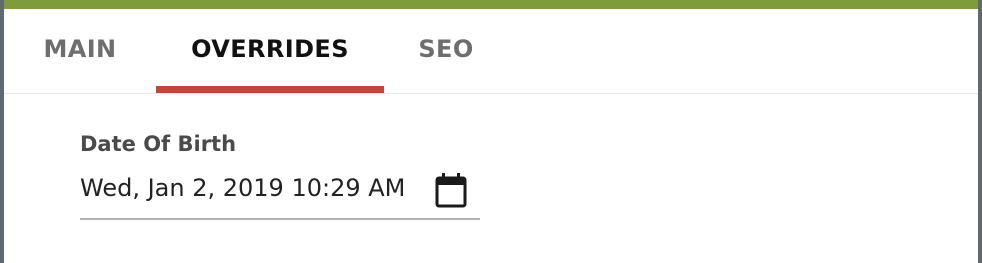  Describe the element at coordinates (80, 51) in the screenshot. I see `tab-main: MAIN` at that location.